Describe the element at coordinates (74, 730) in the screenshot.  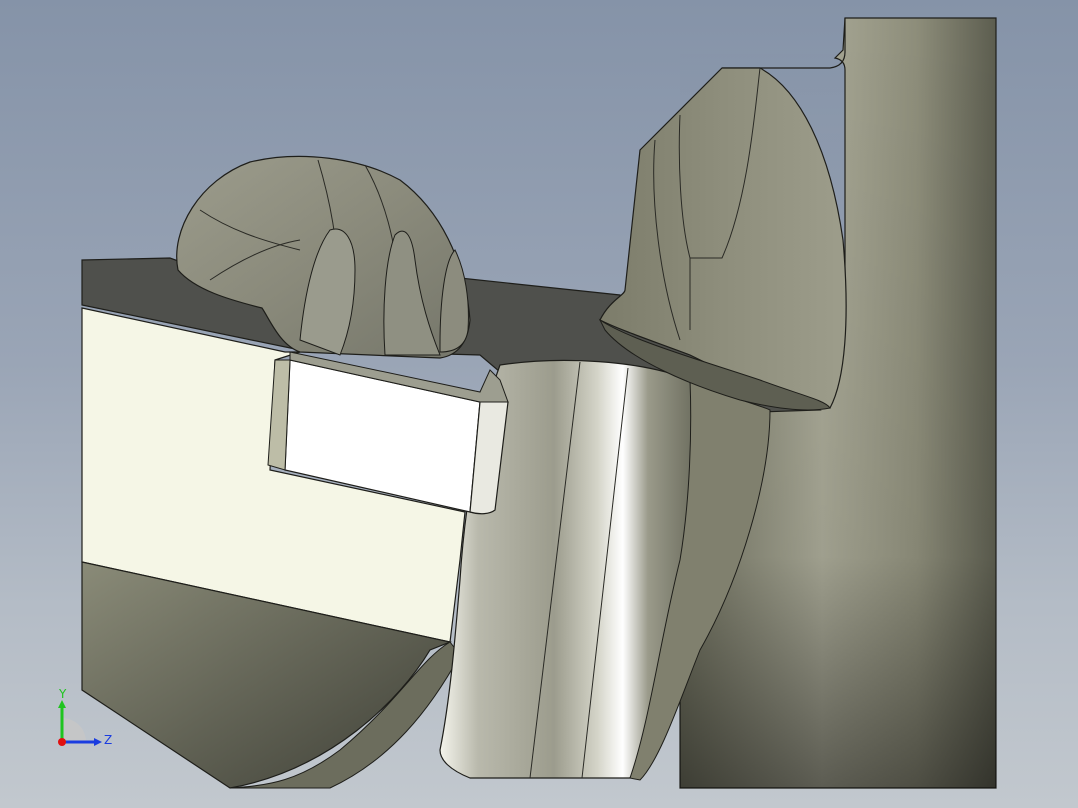
I see `triad-quadrant` at that location.